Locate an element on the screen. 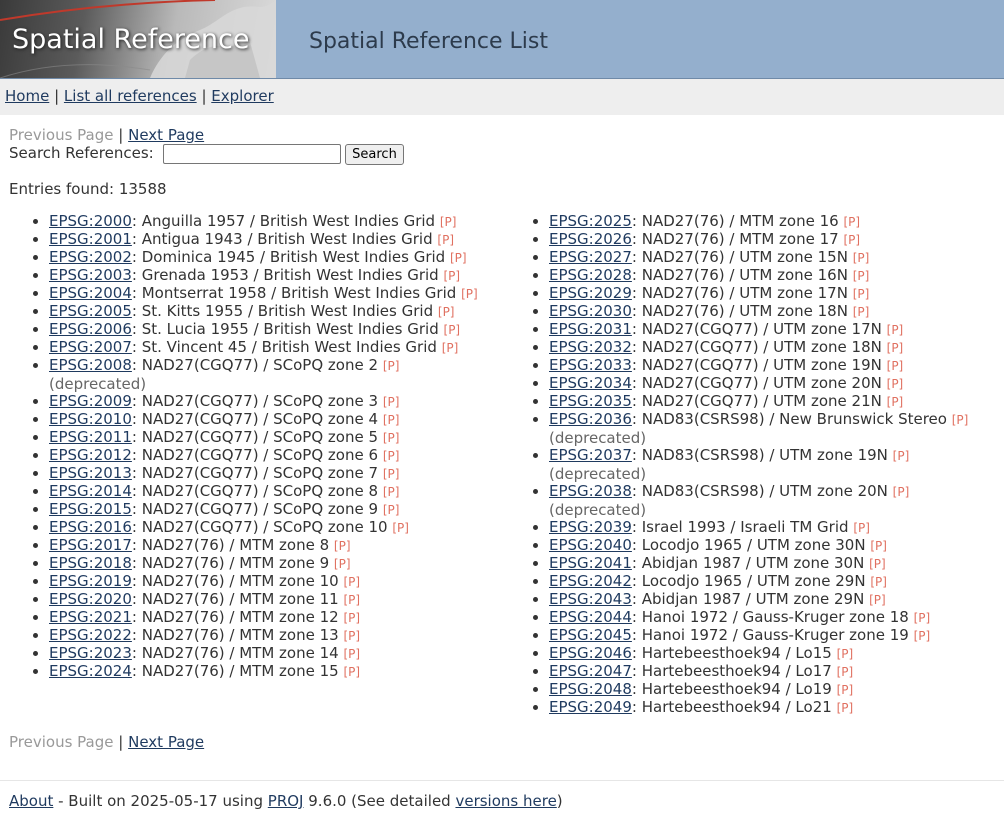  reference-code-link: EPSG:2001 is located at coordinates (90, 239).